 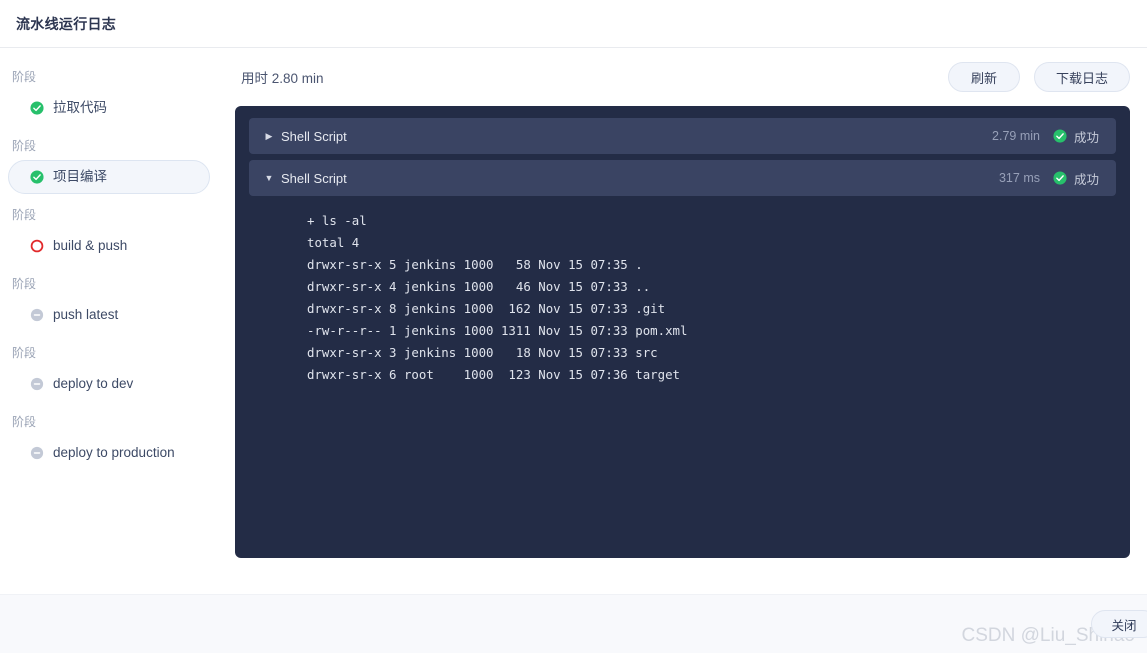 I want to click on close-button: 关闭, so click(x=1119, y=624).